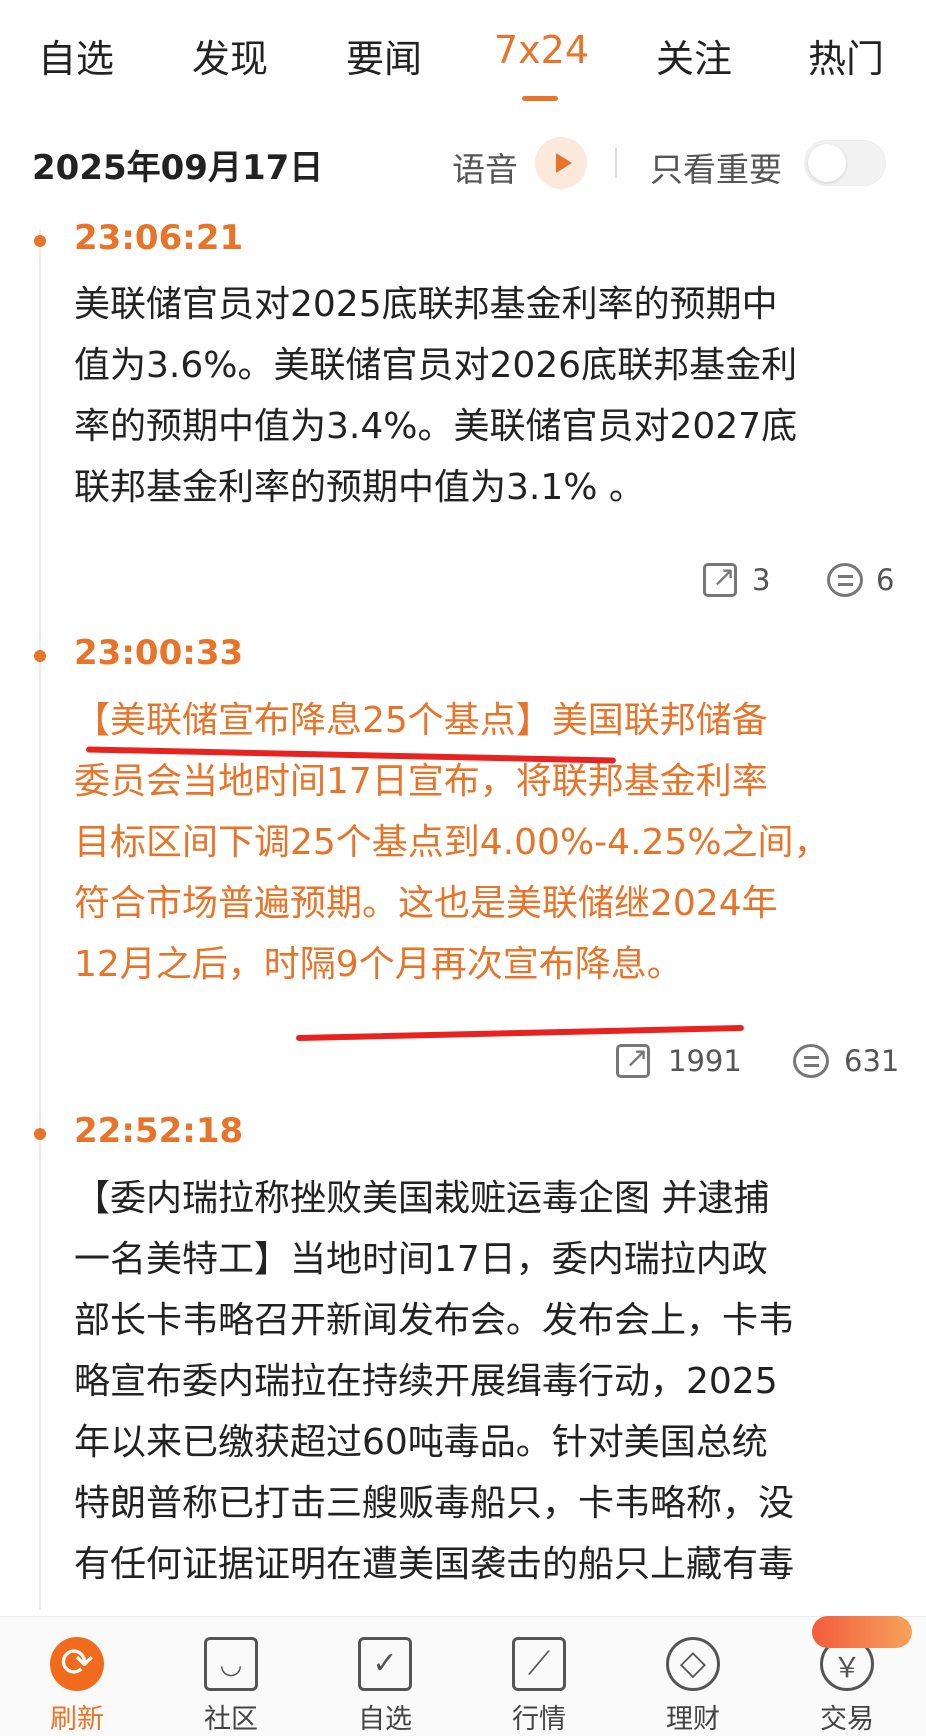 Image resolution: width=926 pixels, height=1736 pixels. I want to click on tab-watchlist: 自选, so click(76, 55).